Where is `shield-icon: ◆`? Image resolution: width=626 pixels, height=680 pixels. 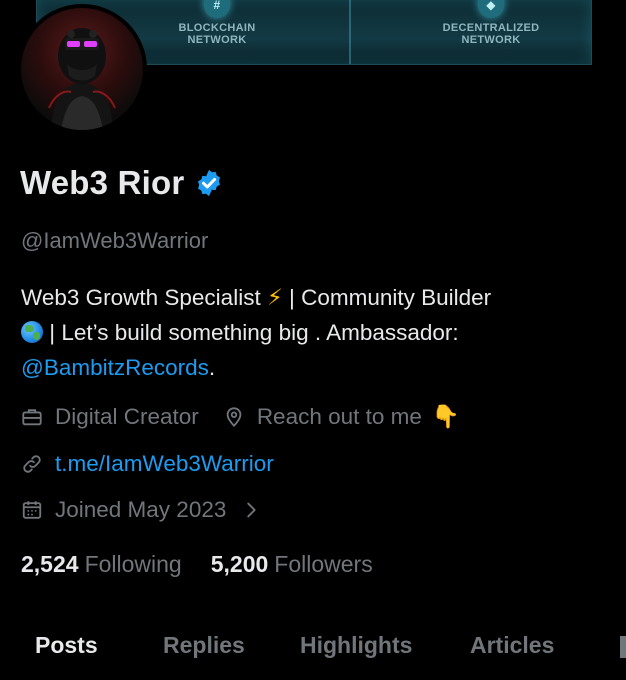 shield-icon: ◆ is located at coordinates (491, 9).